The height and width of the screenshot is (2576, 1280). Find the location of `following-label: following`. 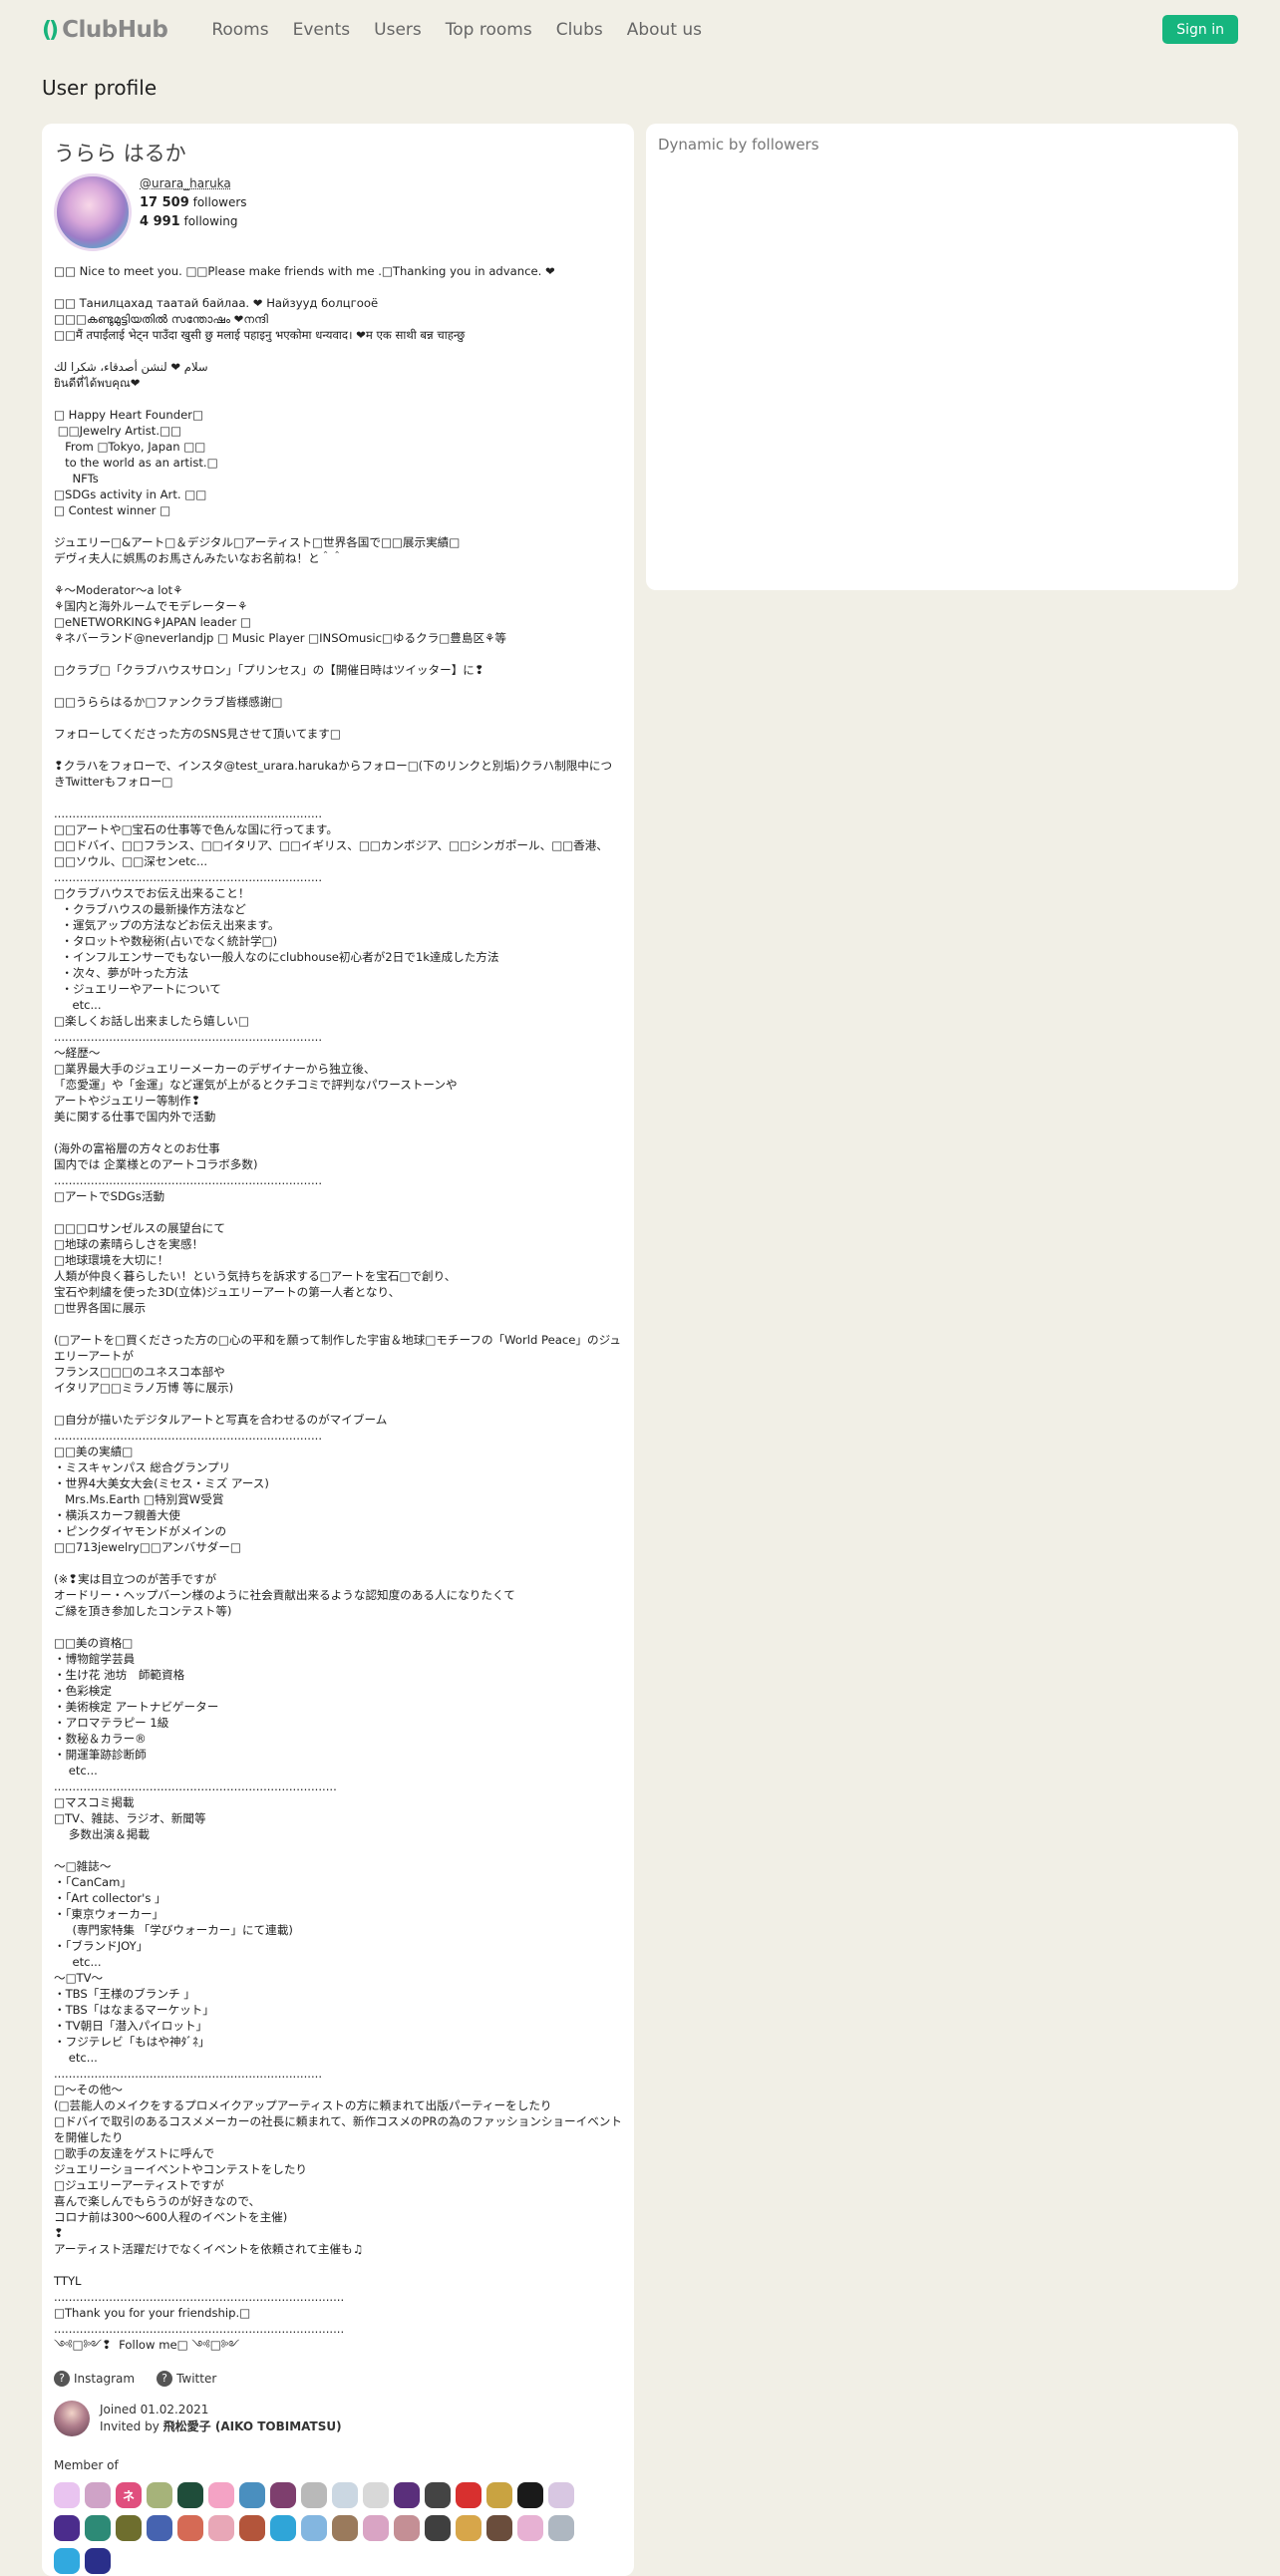

following-label: following is located at coordinates (210, 221).